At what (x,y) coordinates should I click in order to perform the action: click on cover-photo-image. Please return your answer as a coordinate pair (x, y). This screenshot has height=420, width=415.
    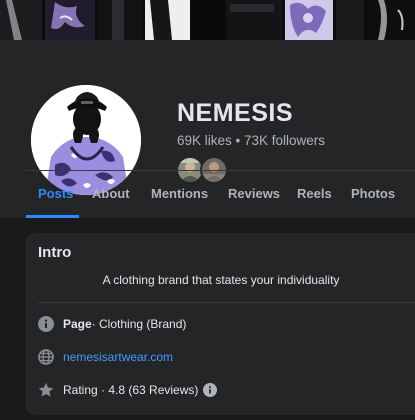
    Looking at the image, I should click on (207, 20).